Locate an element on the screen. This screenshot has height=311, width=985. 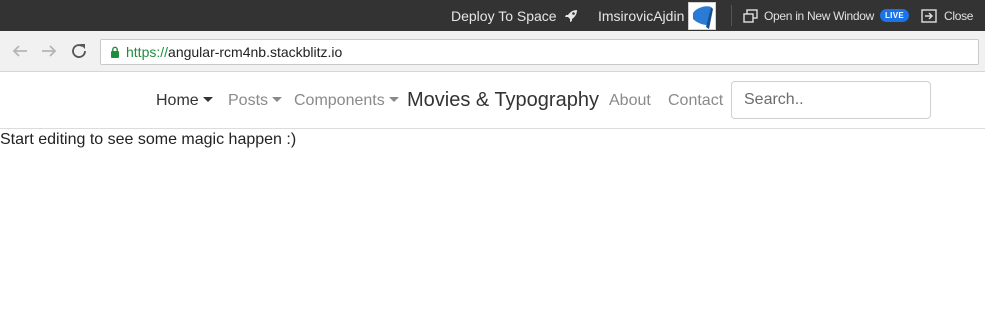
address-bar: https://angular-rcm4nb.stackblitz.io is located at coordinates (539, 52).